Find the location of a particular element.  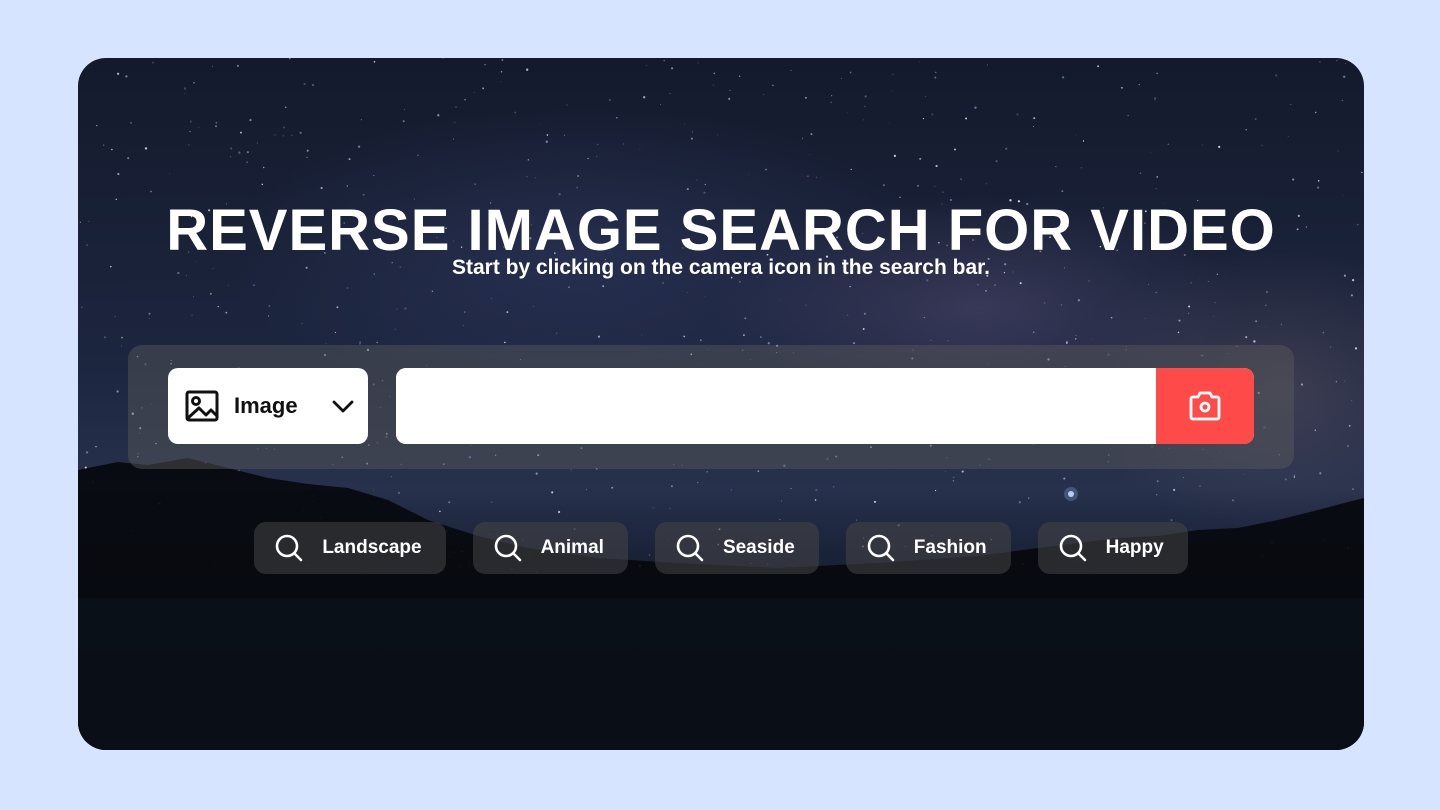

camera-search-button is located at coordinates (1205, 406).